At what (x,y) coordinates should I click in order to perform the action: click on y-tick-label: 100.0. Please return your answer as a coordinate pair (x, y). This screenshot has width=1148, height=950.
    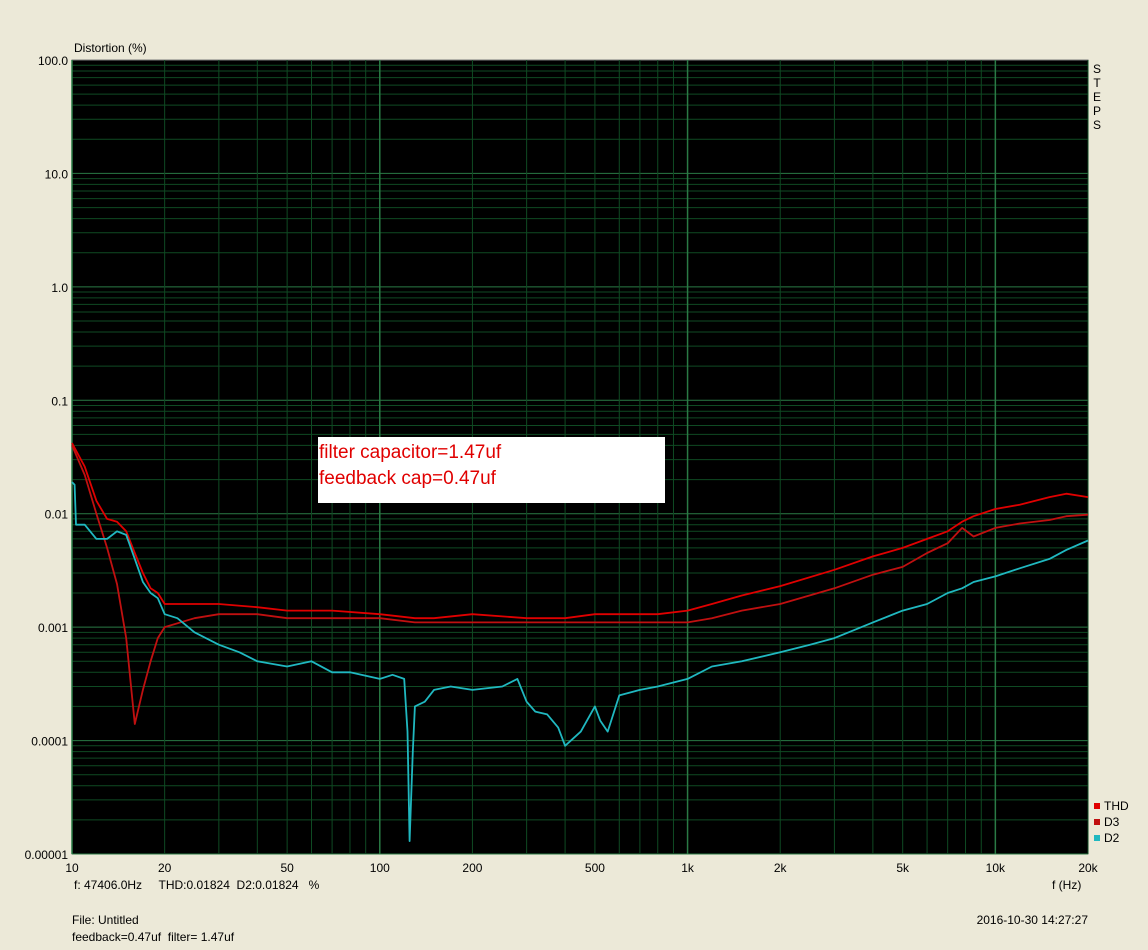
    Looking at the image, I should click on (53, 61).